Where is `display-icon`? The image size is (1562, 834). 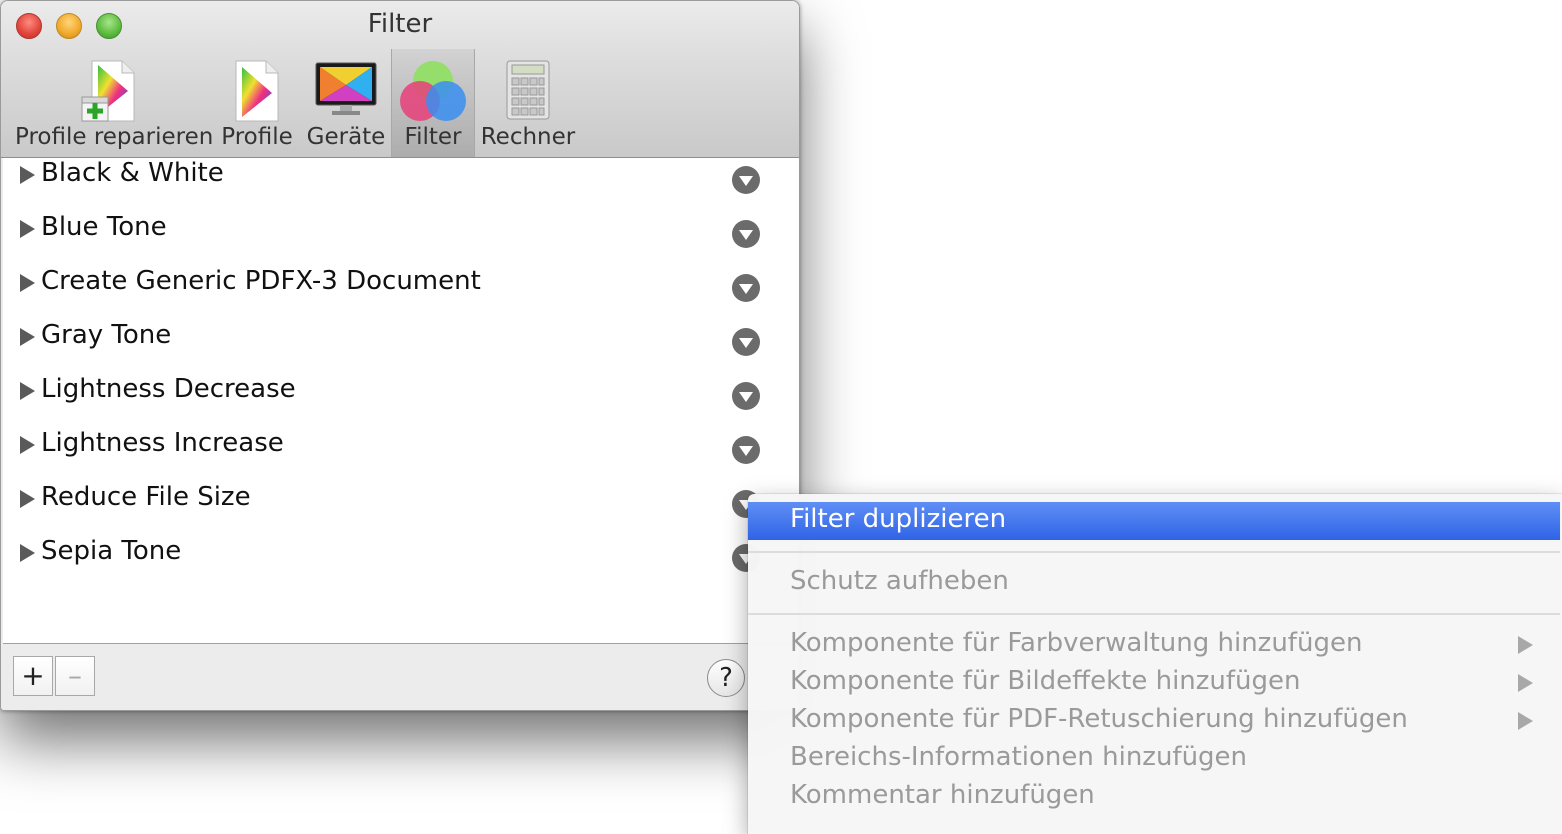
display-icon is located at coordinates (346, 91).